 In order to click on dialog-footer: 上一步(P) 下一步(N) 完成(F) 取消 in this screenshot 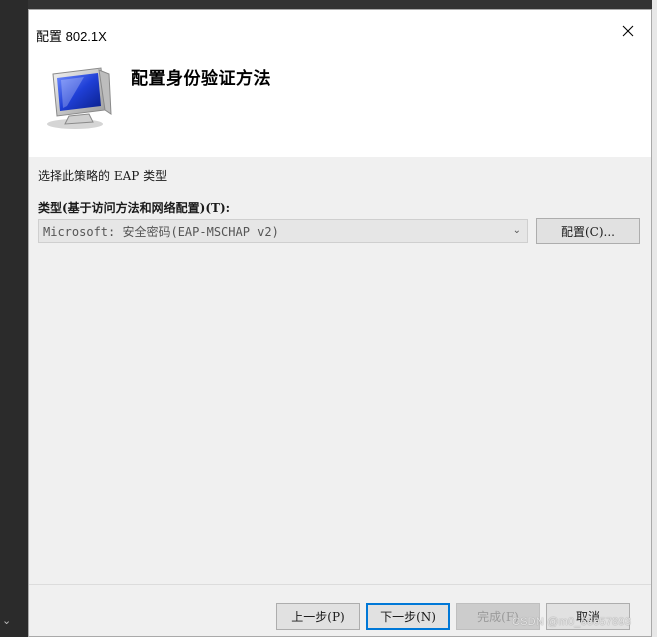, I will do `click(340, 610)`.